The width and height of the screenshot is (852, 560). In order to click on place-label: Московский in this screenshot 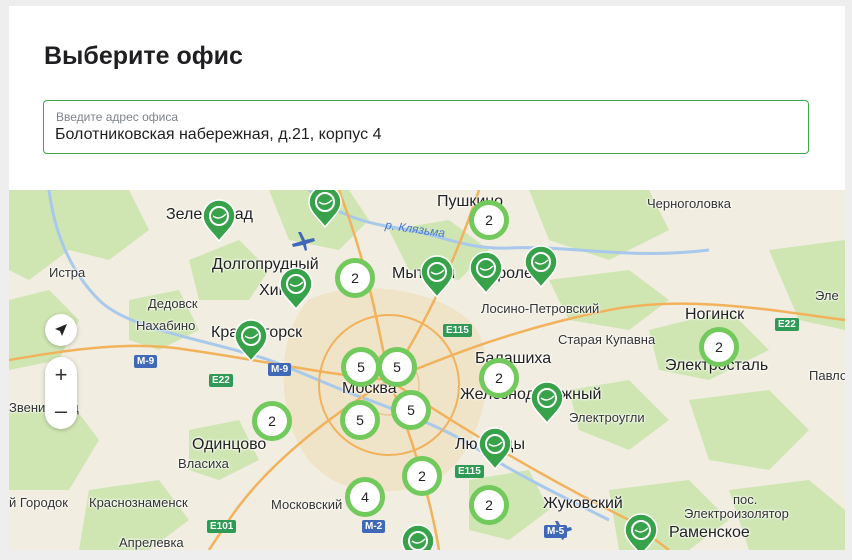, I will do `click(307, 504)`.